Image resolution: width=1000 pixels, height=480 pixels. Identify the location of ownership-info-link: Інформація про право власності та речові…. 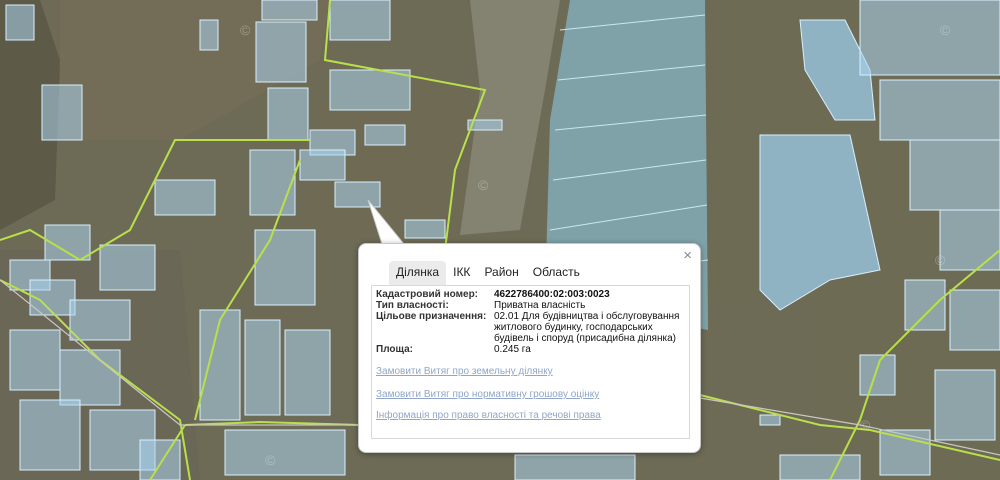
(488, 415).